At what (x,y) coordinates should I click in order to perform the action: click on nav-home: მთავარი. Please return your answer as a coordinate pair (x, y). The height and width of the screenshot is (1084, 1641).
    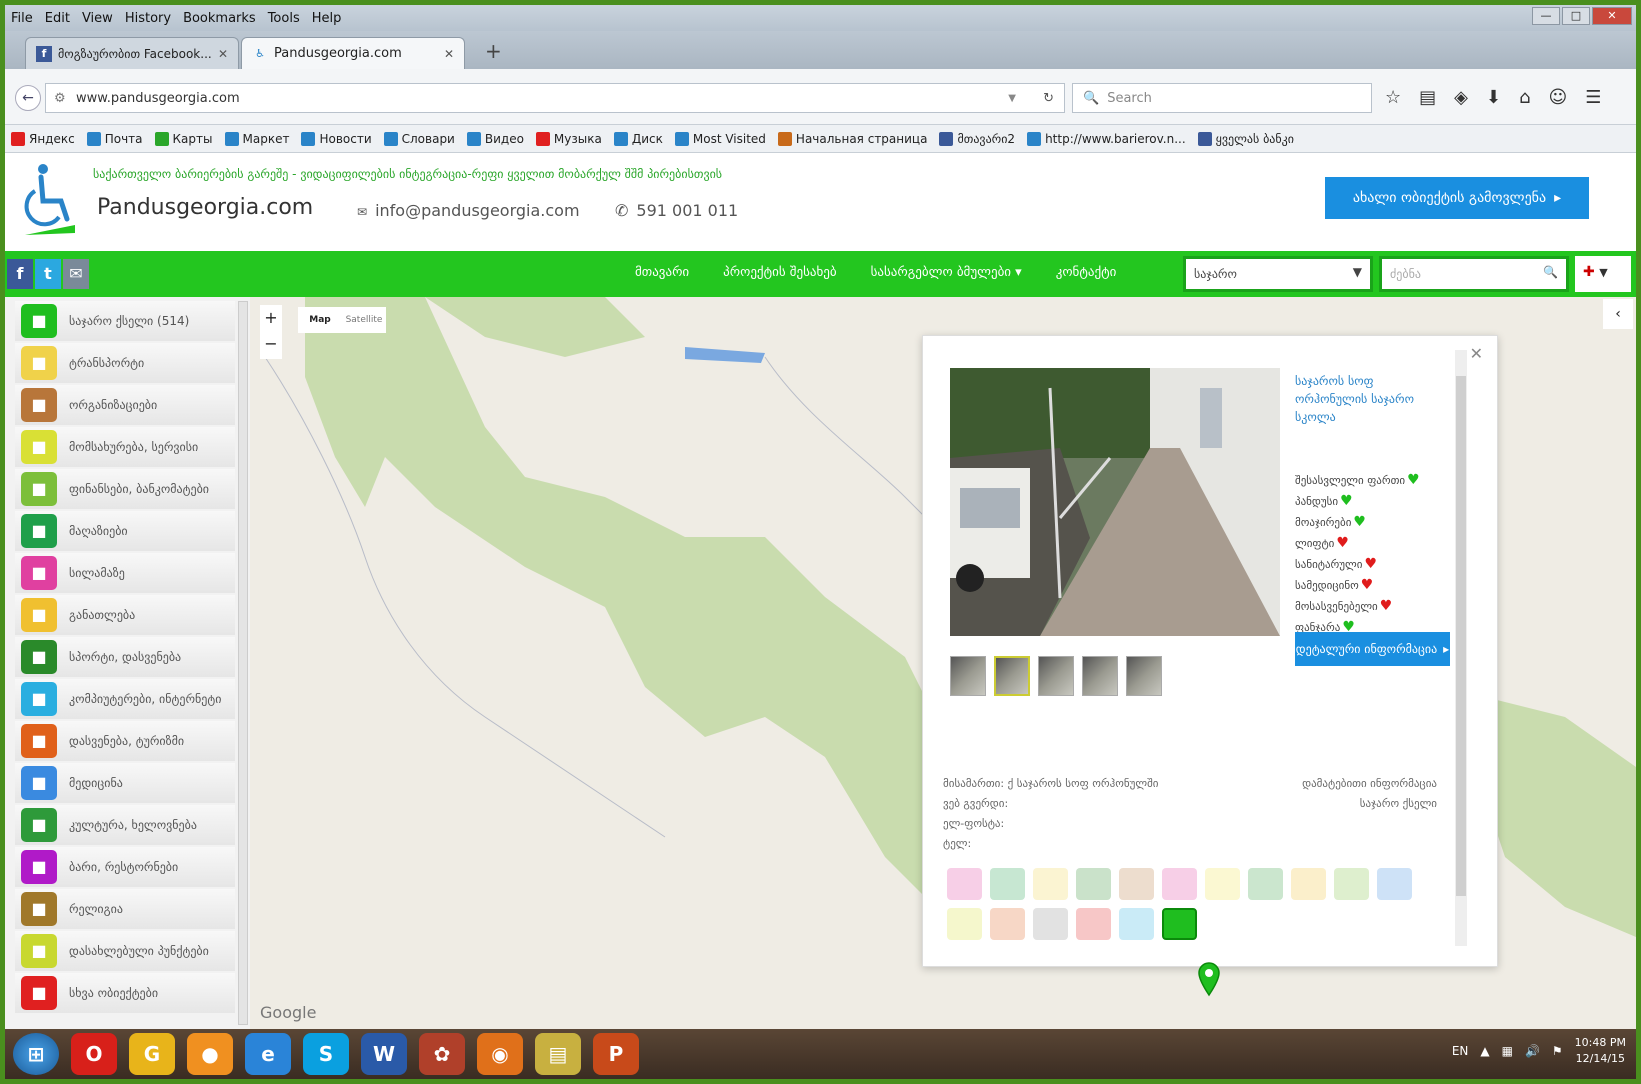
    Looking at the image, I should click on (662, 272).